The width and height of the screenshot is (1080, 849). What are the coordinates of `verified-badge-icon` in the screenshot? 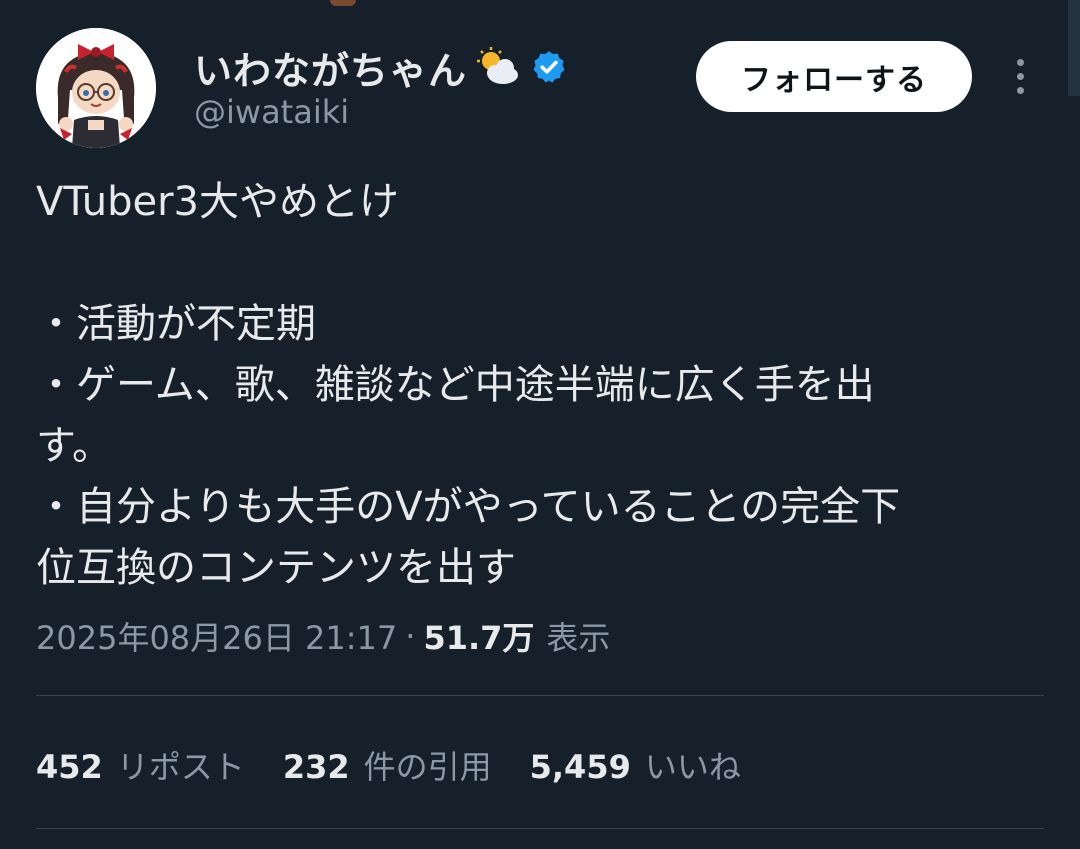 It's located at (549, 67).